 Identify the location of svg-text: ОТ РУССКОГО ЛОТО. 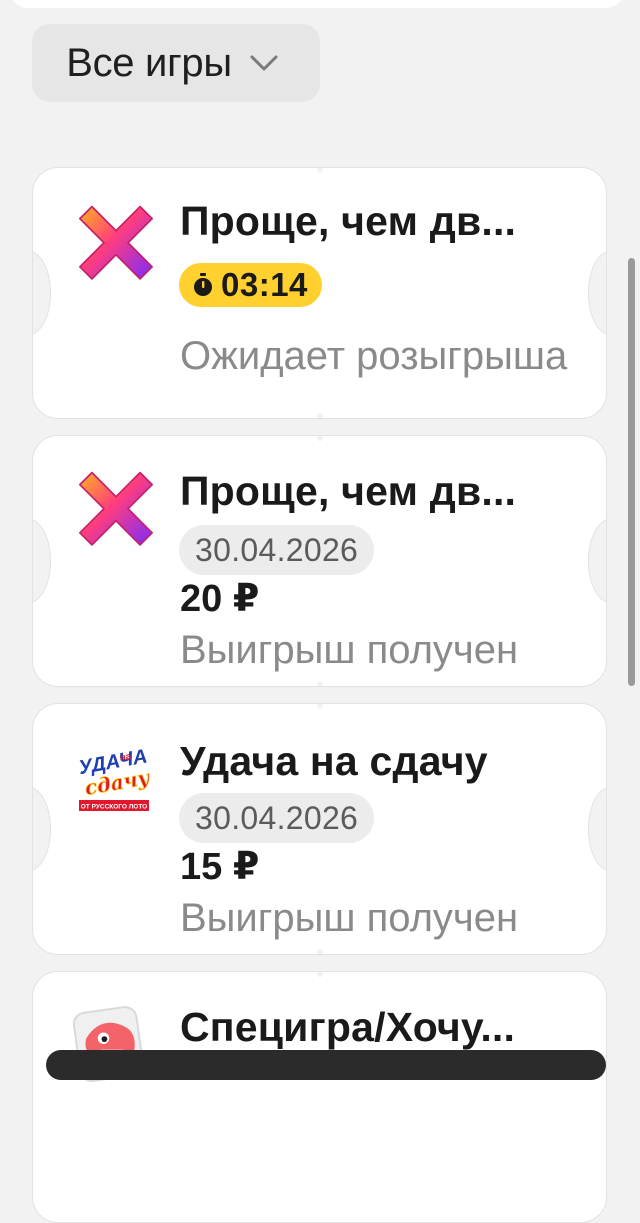
(114, 807).